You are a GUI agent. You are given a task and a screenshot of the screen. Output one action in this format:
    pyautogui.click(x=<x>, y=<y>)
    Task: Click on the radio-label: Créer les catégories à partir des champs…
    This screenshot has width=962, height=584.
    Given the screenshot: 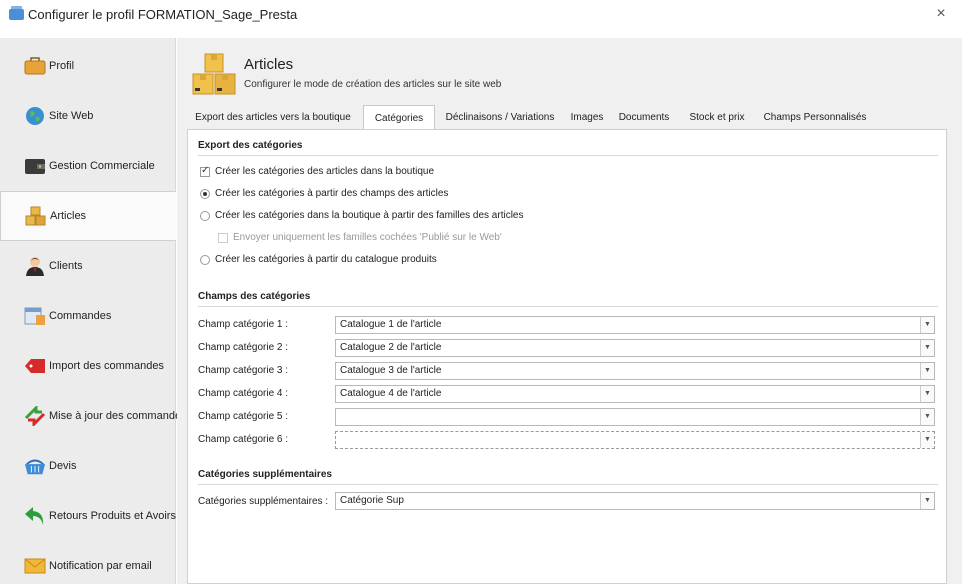 What is the action you would take?
    pyautogui.click(x=332, y=193)
    